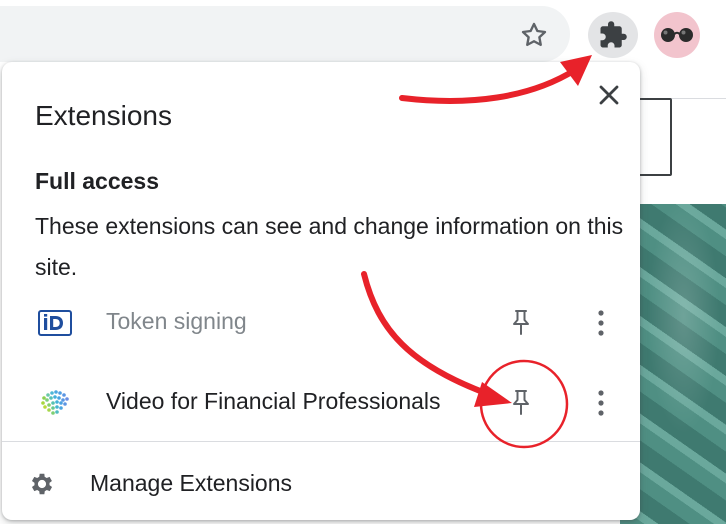 The height and width of the screenshot is (524, 726). I want to click on manage-extensions-button: Manage Extensions, so click(321, 484).